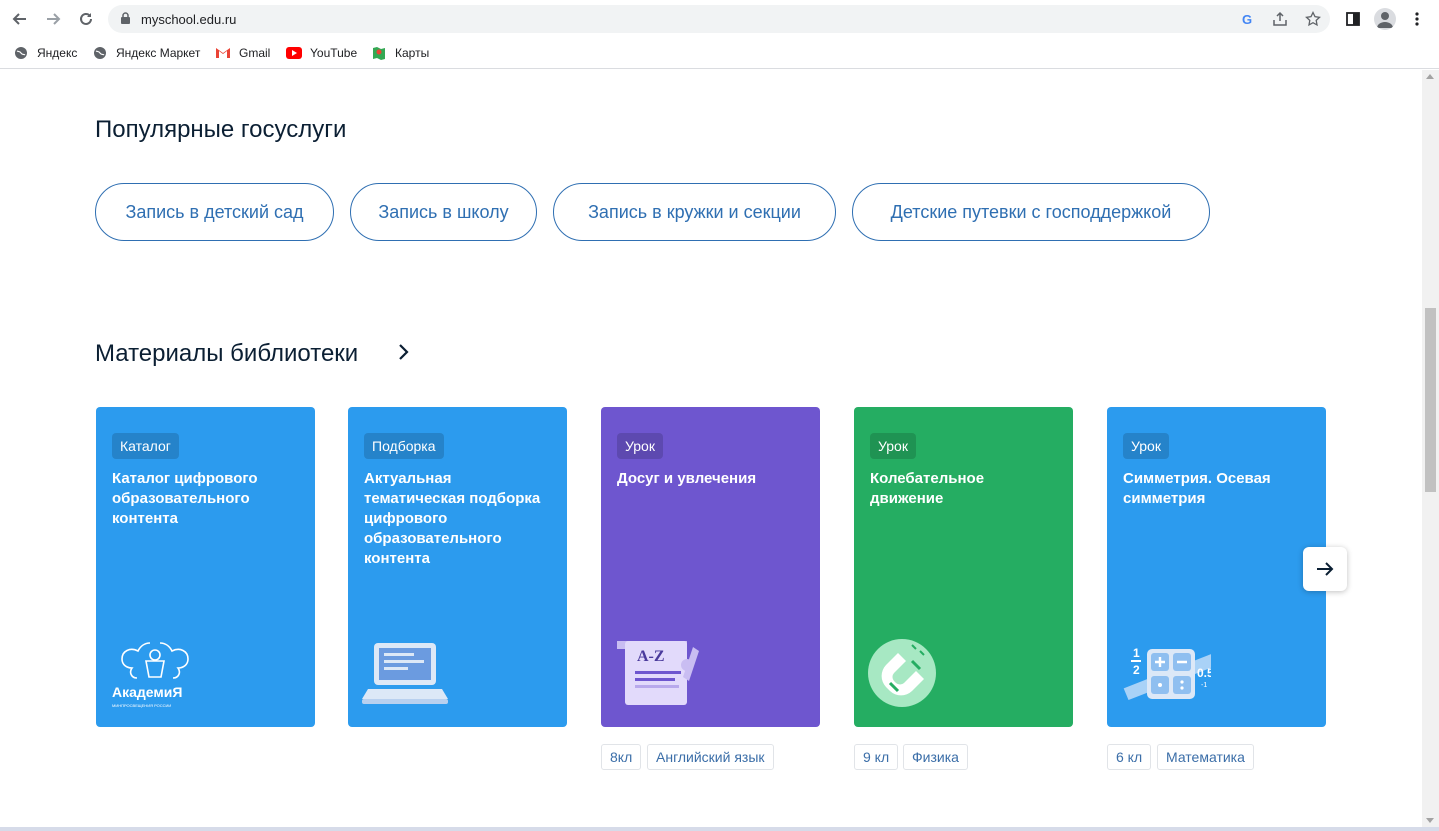  What do you see at coordinates (147, 692) in the screenshot?
I see `svg-text: АкадемиЯ` at bounding box center [147, 692].